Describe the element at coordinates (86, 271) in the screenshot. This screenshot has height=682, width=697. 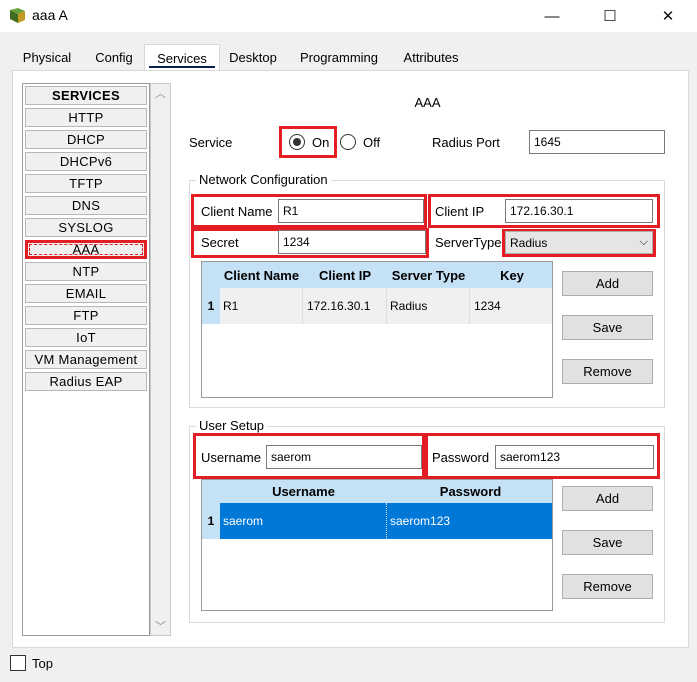
I see `service-item-ntp: NTP` at that location.